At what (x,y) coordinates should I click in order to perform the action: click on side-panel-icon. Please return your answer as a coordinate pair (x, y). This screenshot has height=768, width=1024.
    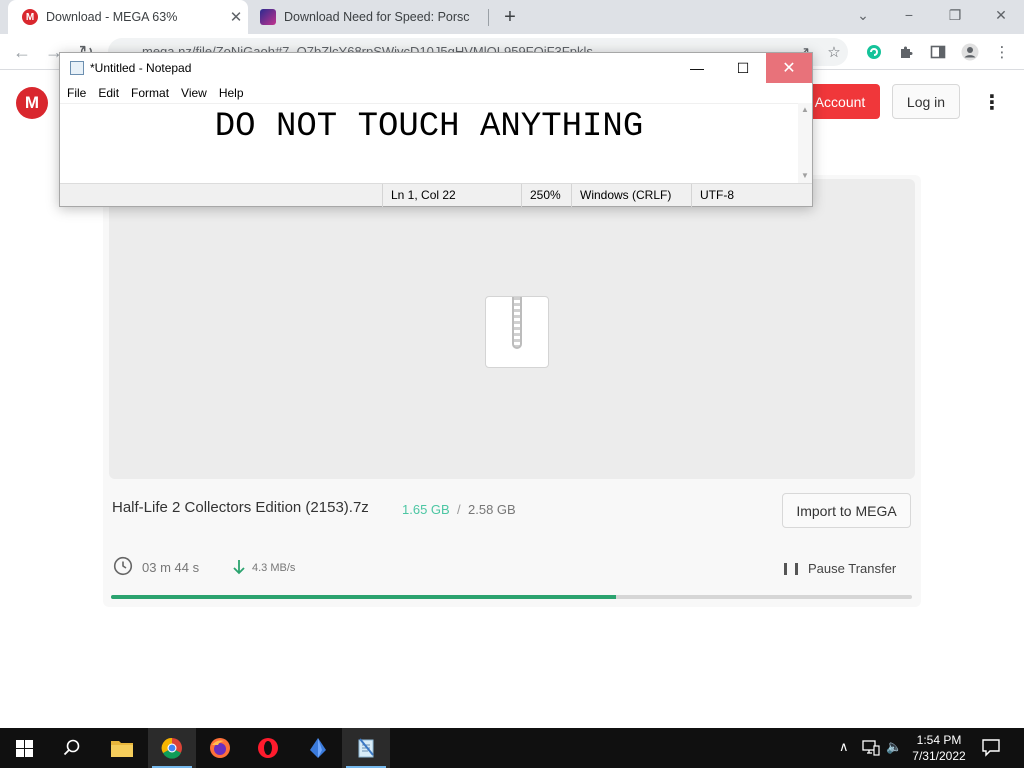
    Looking at the image, I should click on (938, 52).